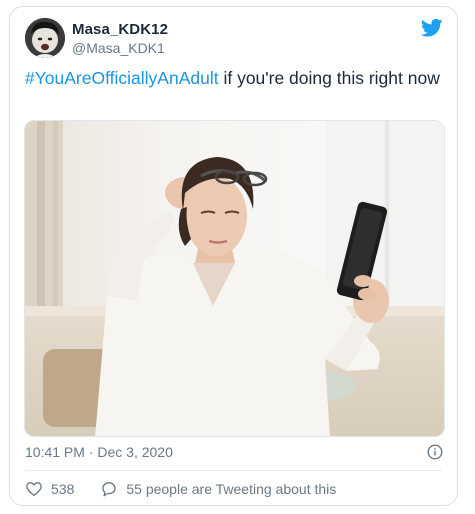  I want to click on tweet-actions: 538 55 people are Tweeting about this, so click(180, 489).